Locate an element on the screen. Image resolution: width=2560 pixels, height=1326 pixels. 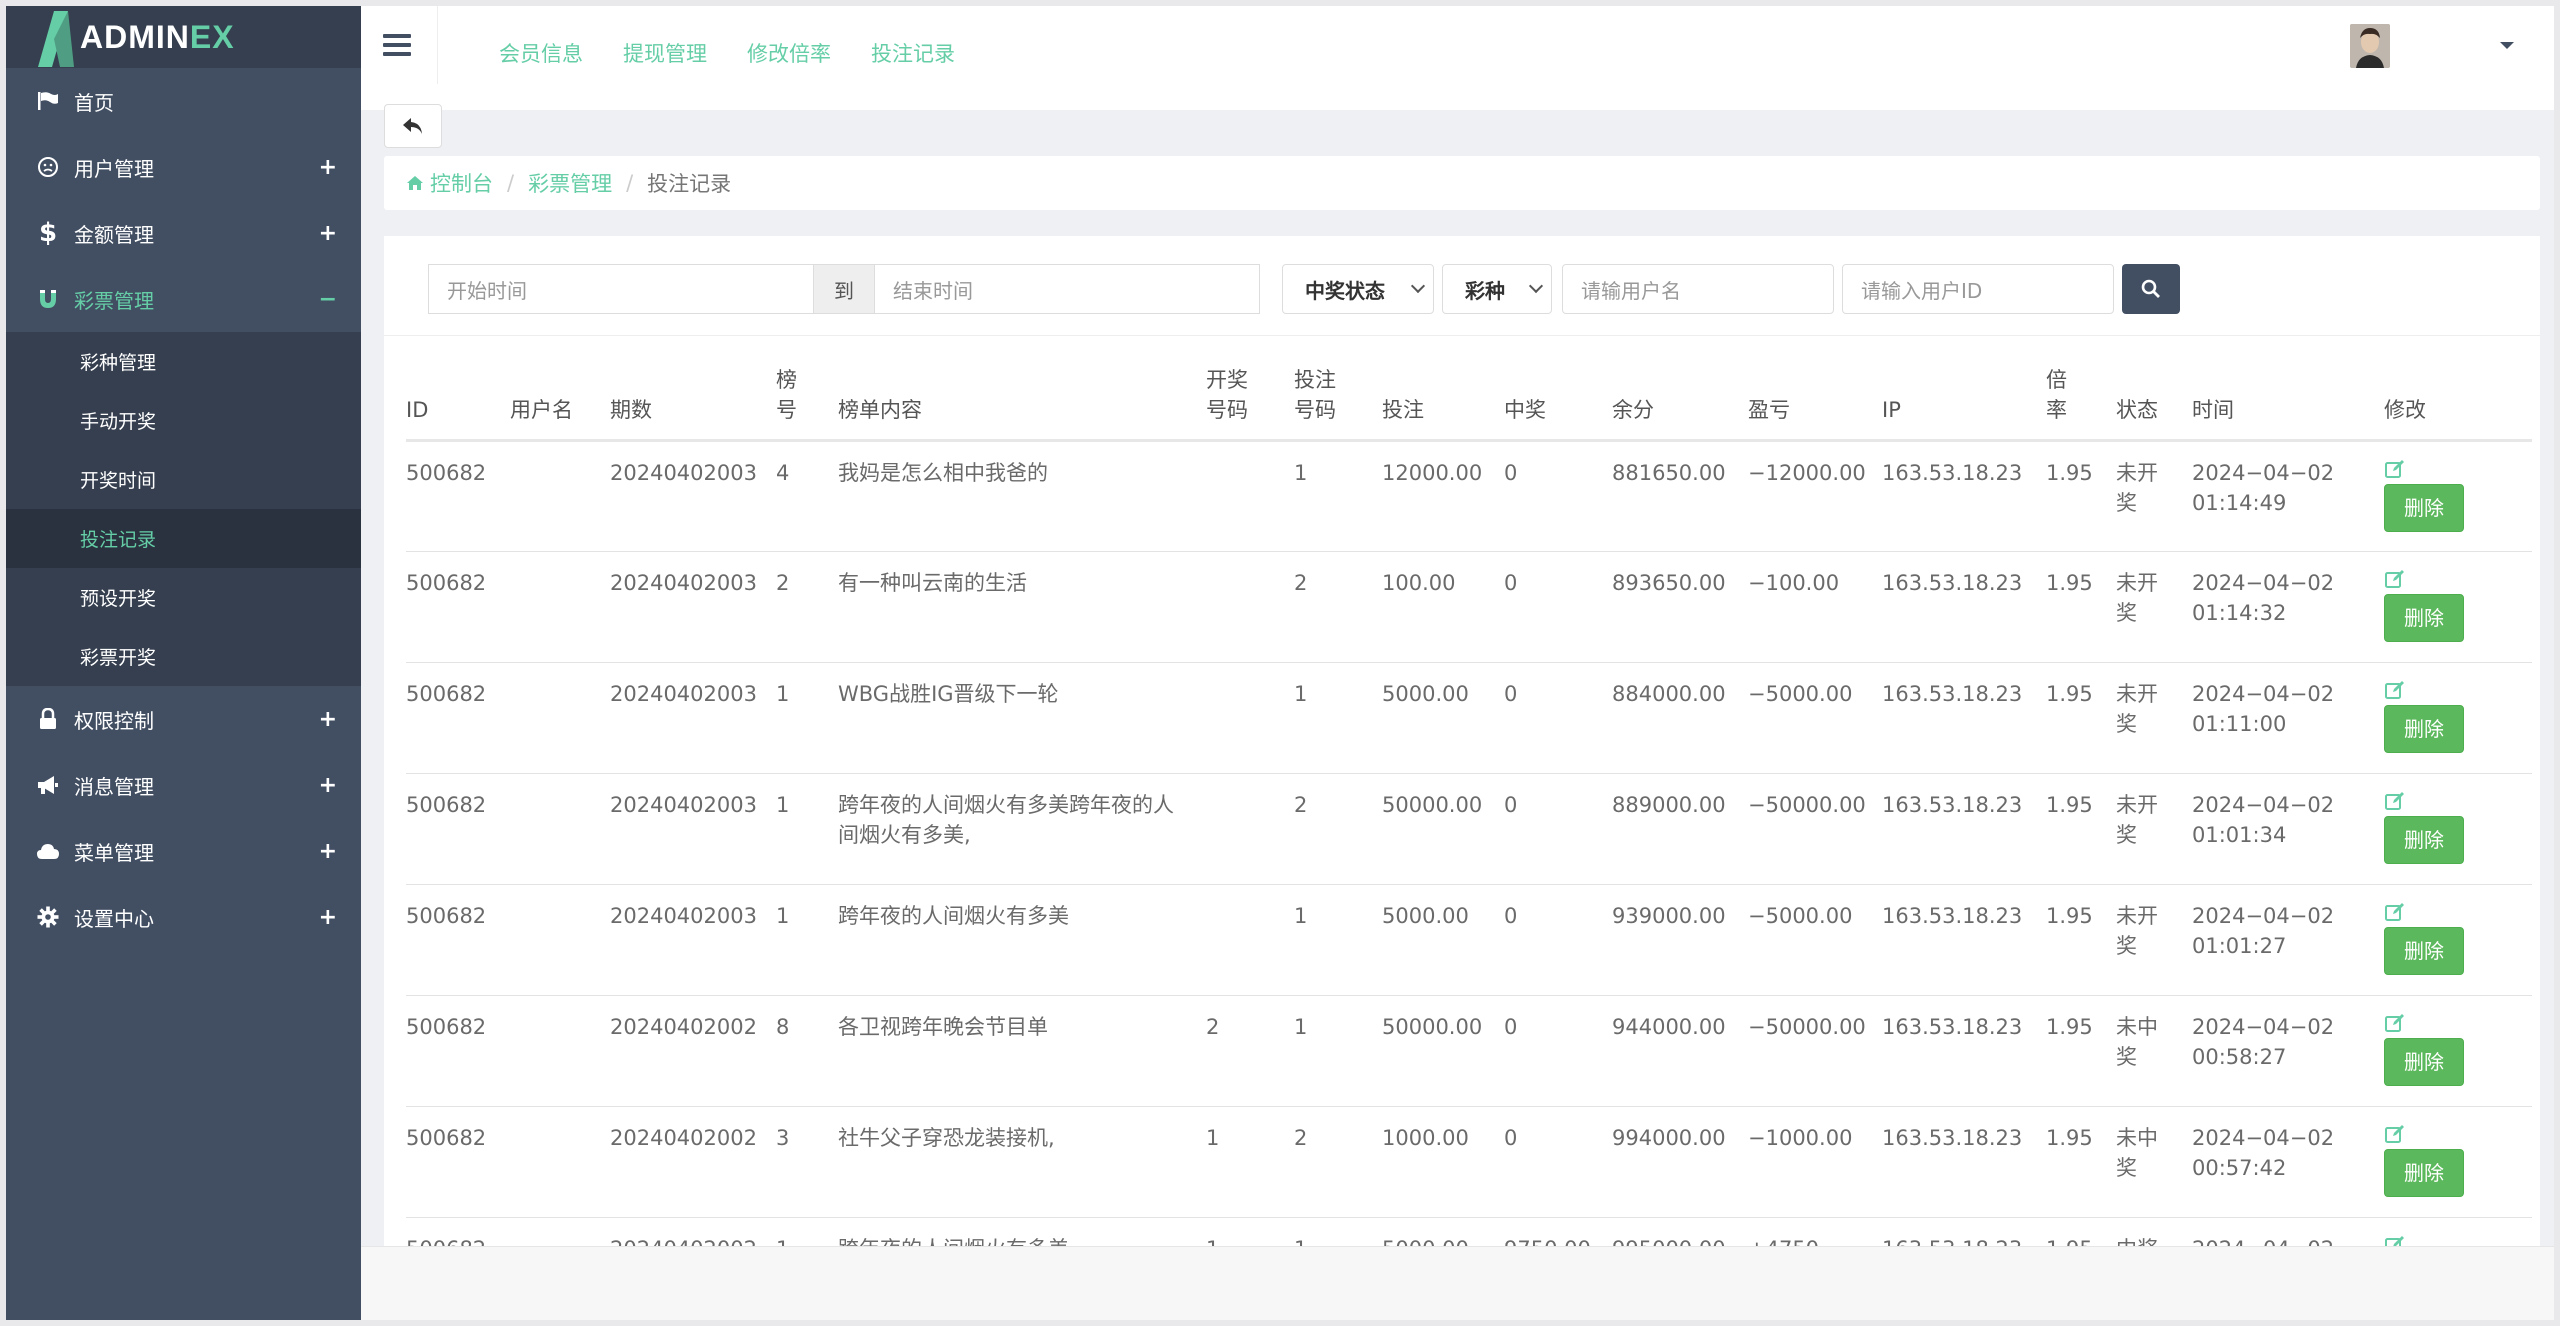
col-bet-number: 投注 号码 is located at coordinates (1338, 393).